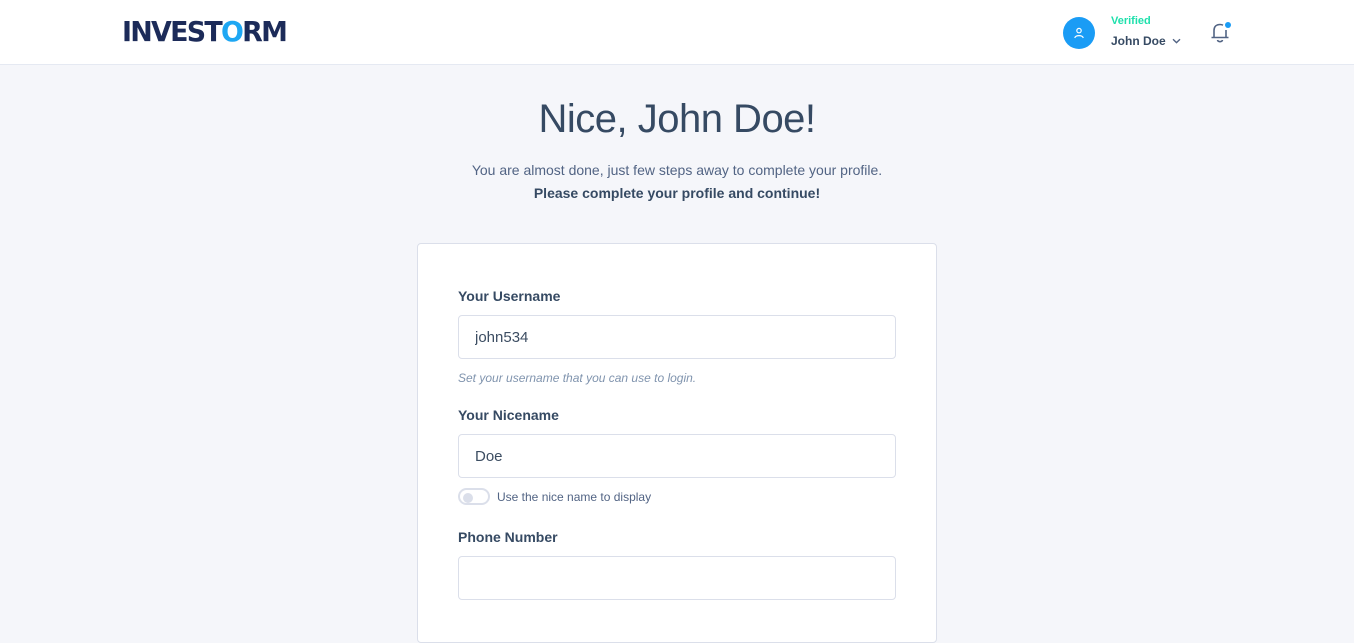  Describe the element at coordinates (509, 296) in the screenshot. I see `username-label: Your Username` at that location.